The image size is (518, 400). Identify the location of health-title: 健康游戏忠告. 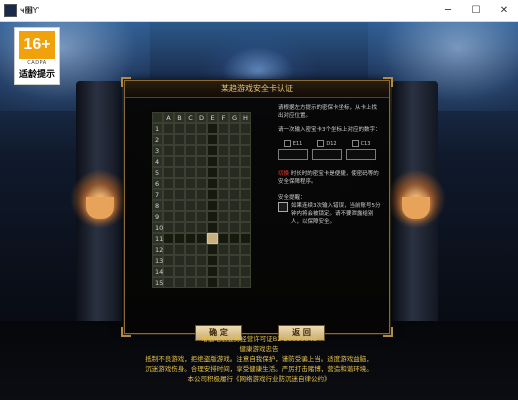
(259, 349).